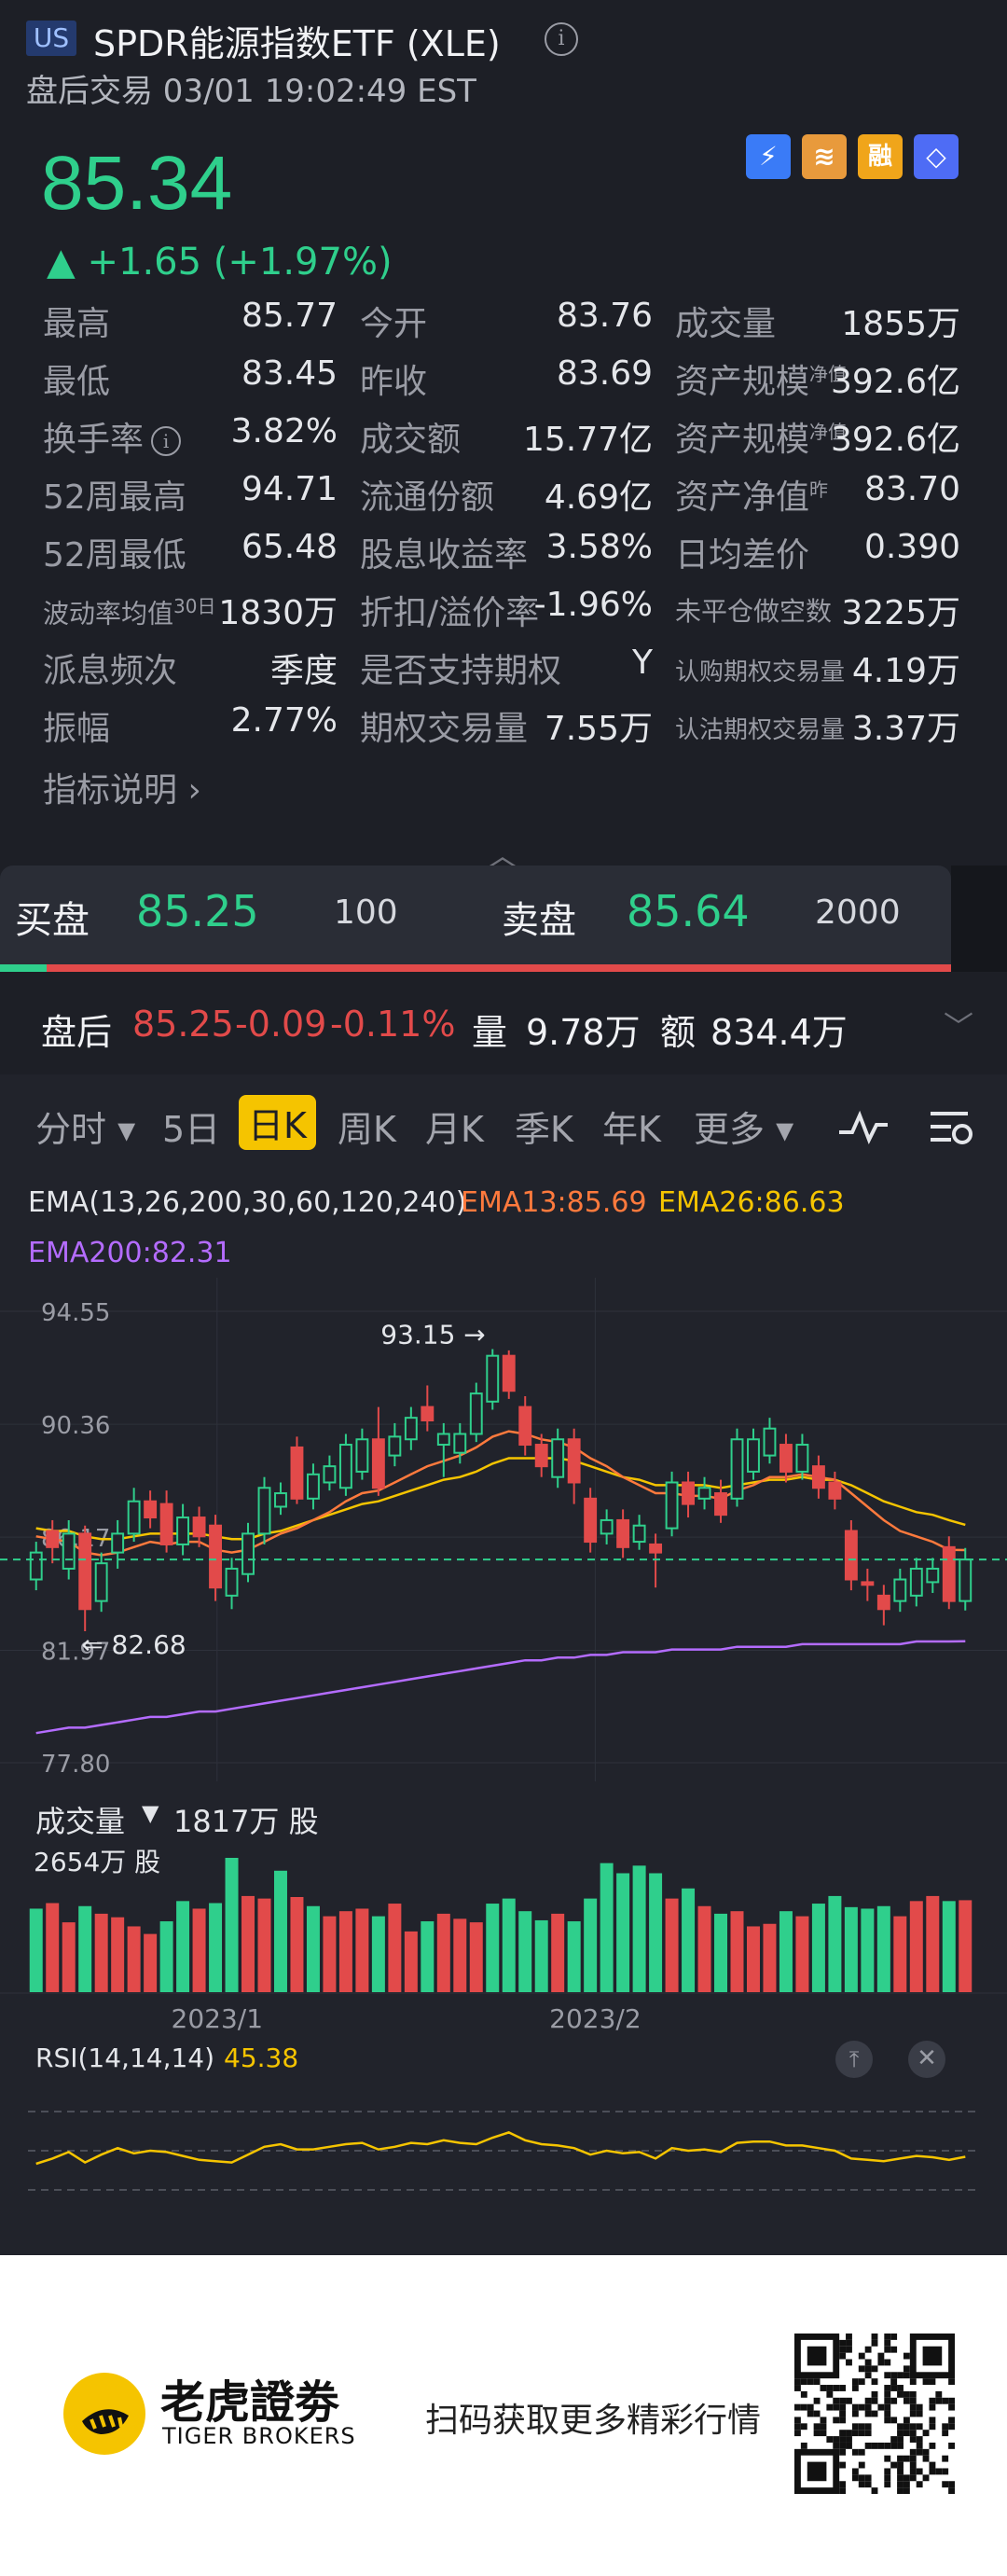  Describe the element at coordinates (951, 1126) in the screenshot. I see `chart-settings-icon` at that location.